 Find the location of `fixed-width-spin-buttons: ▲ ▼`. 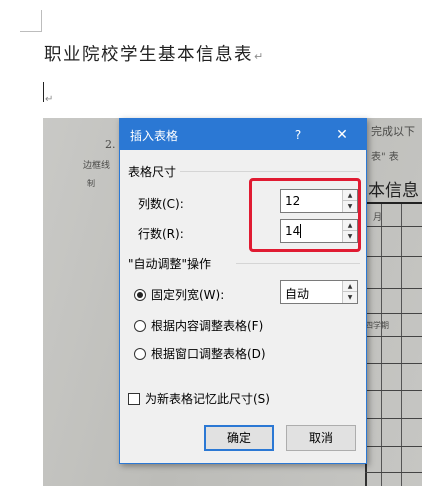

fixed-width-spin-buttons: ▲ ▼ is located at coordinates (349, 292).